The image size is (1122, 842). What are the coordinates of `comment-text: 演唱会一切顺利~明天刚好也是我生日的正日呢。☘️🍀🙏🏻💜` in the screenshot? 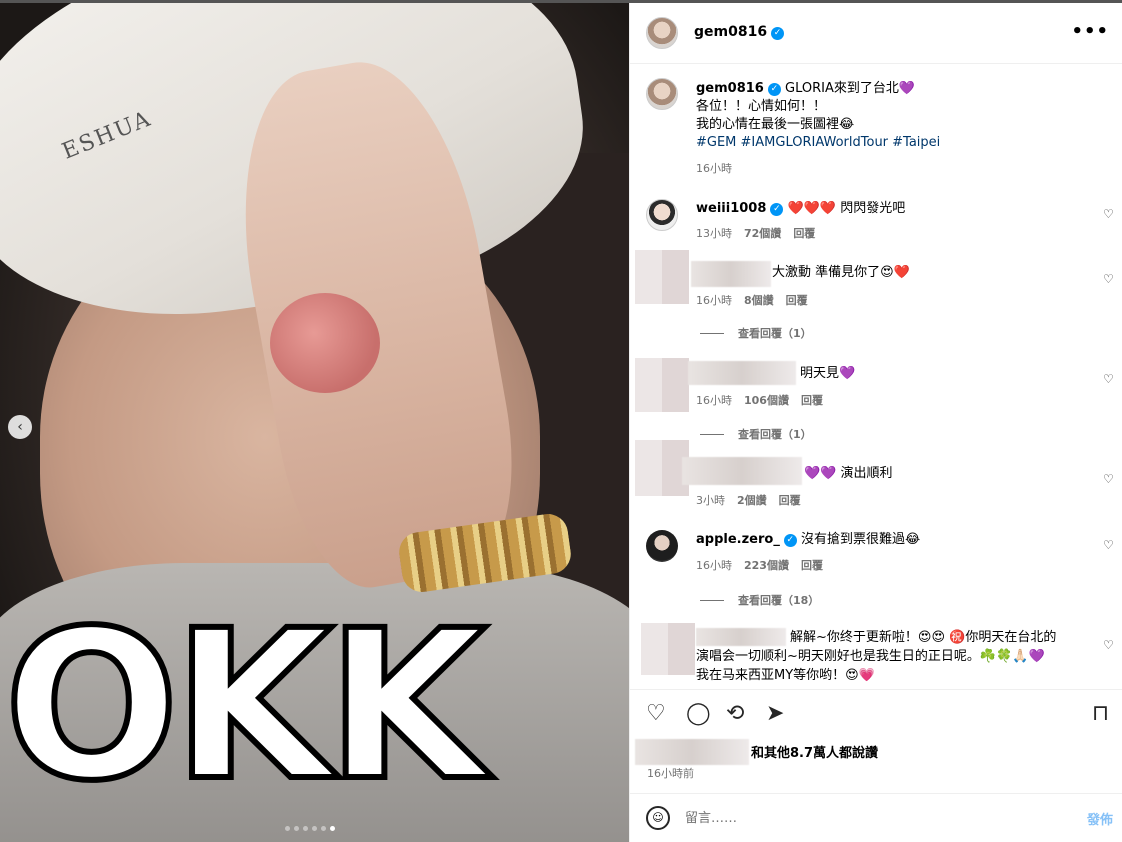 It's located at (870, 656).